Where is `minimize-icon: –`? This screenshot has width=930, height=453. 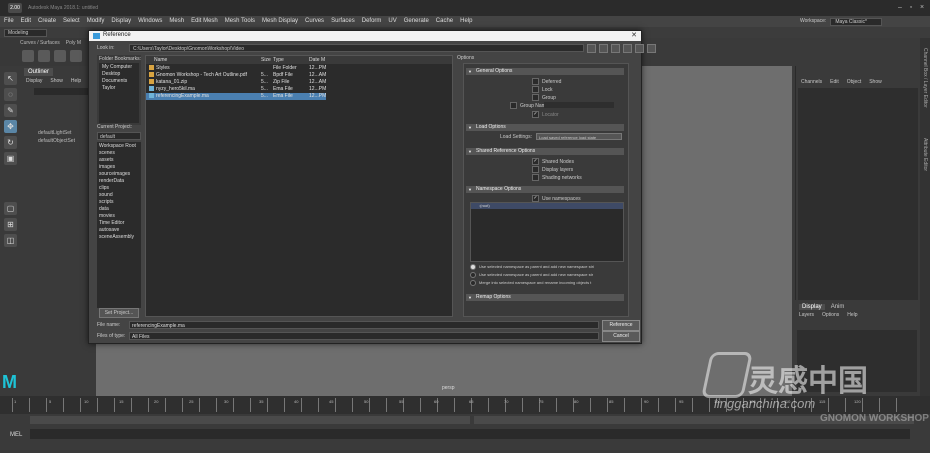
minimize-icon: – is located at coordinates (900, 8).